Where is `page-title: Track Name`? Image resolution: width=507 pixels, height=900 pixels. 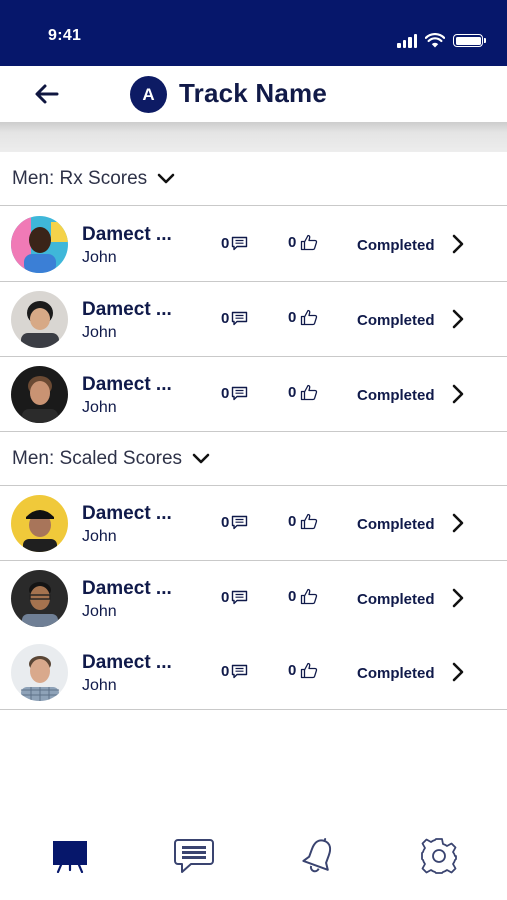 page-title: Track Name is located at coordinates (253, 93).